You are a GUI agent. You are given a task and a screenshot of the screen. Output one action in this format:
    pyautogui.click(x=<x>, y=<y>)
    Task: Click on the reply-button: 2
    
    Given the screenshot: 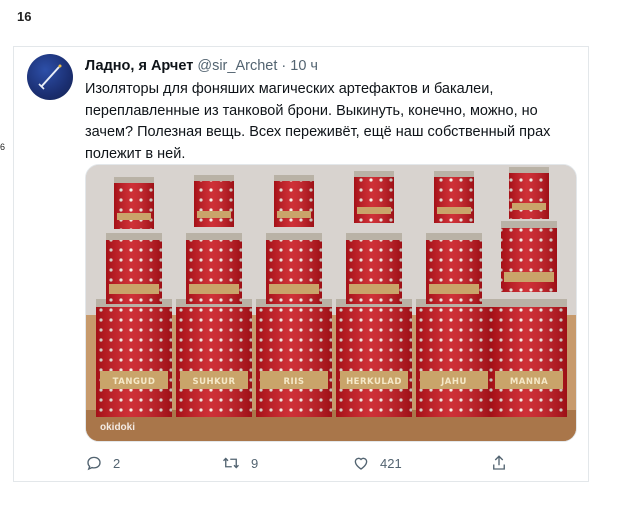 What is the action you would take?
    pyautogui.click(x=102, y=463)
    